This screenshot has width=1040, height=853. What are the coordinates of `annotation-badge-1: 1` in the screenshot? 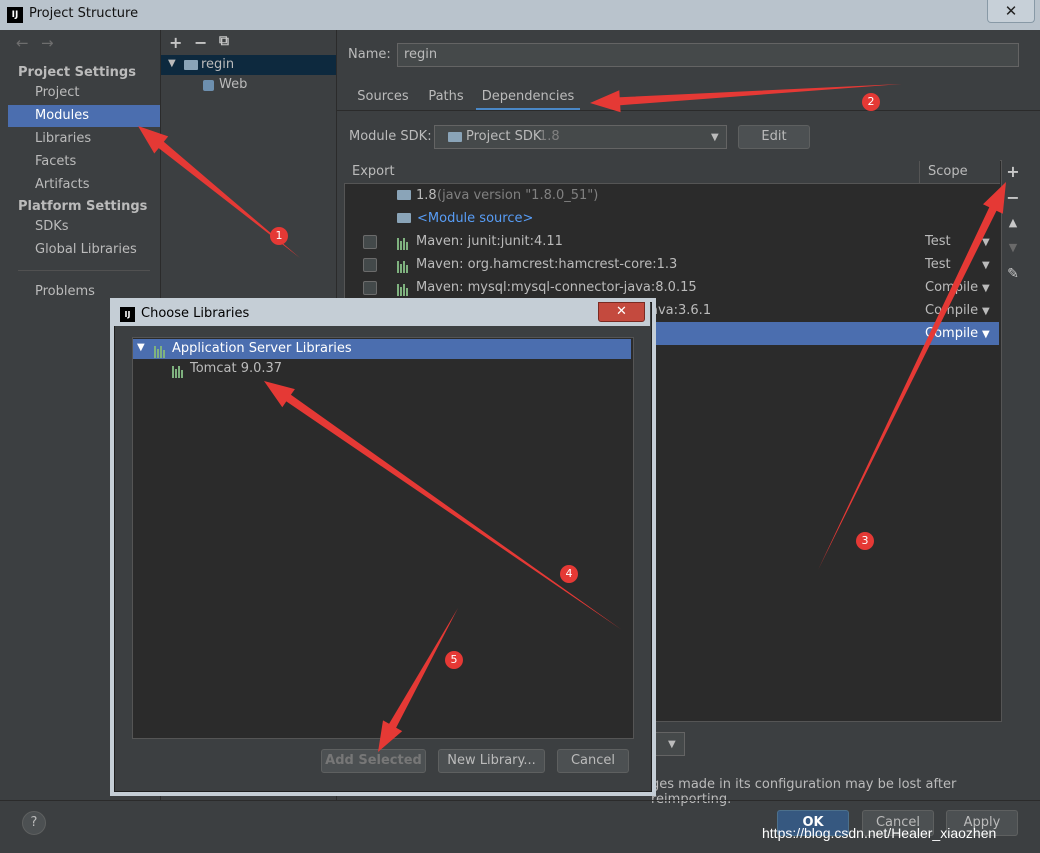 It's located at (279, 236).